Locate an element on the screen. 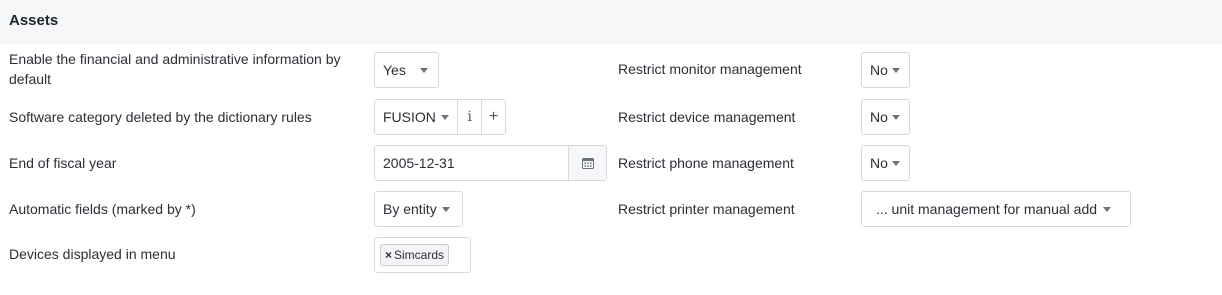 Image resolution: width=1222 pixels, height=295 pixels. section-header: Assets is located at coordinates (611, 22).